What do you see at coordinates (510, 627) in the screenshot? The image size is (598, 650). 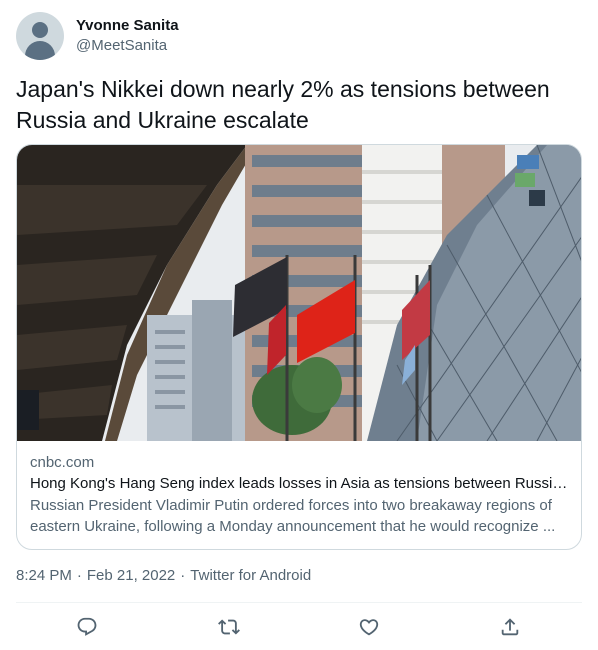 I see `share-icon` at bounding box center [510, 627].